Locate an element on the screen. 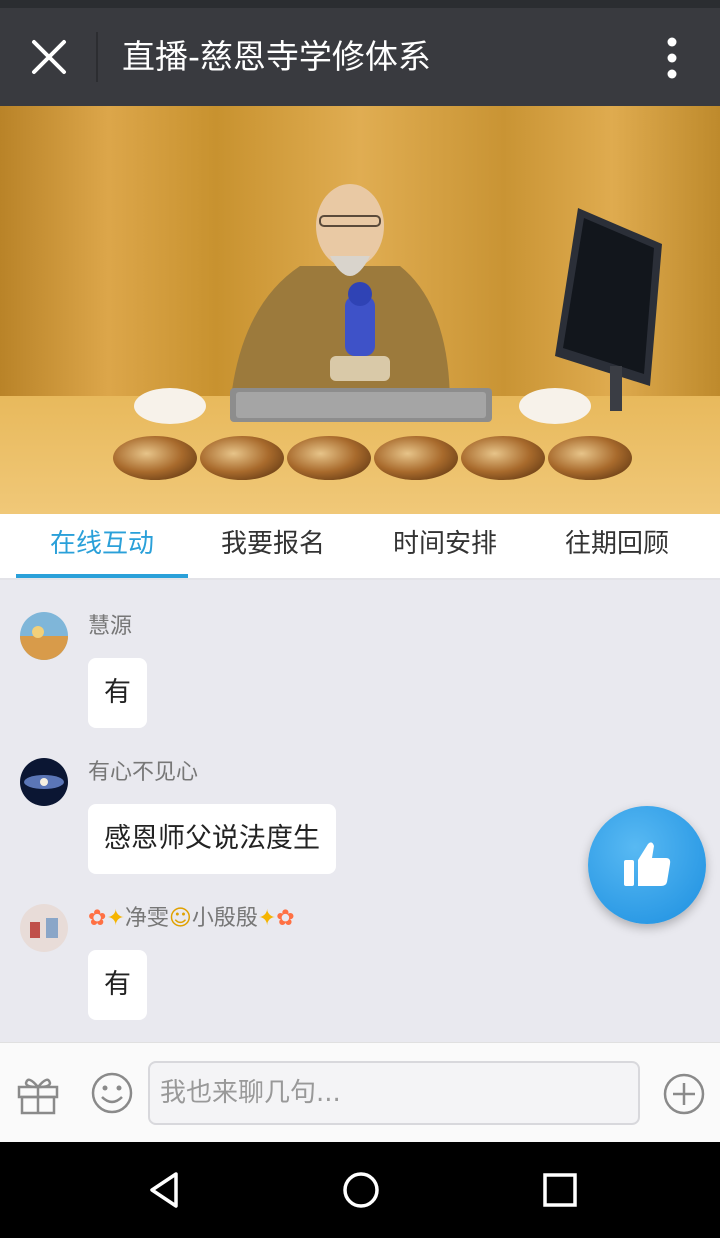 Image resolution: width=720 pixels, height=1238 pixels. nav-home-button is located at coordinates (361, 1190).